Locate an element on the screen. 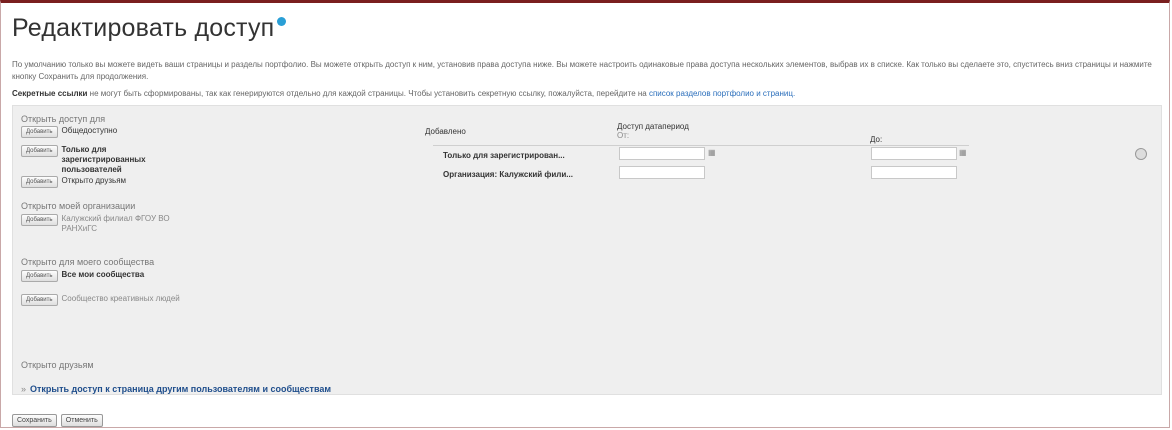 The width and height of the screenshot is (1172, 430). section-title-friends: Открыто друзьям is located at coordinates (57, 365).